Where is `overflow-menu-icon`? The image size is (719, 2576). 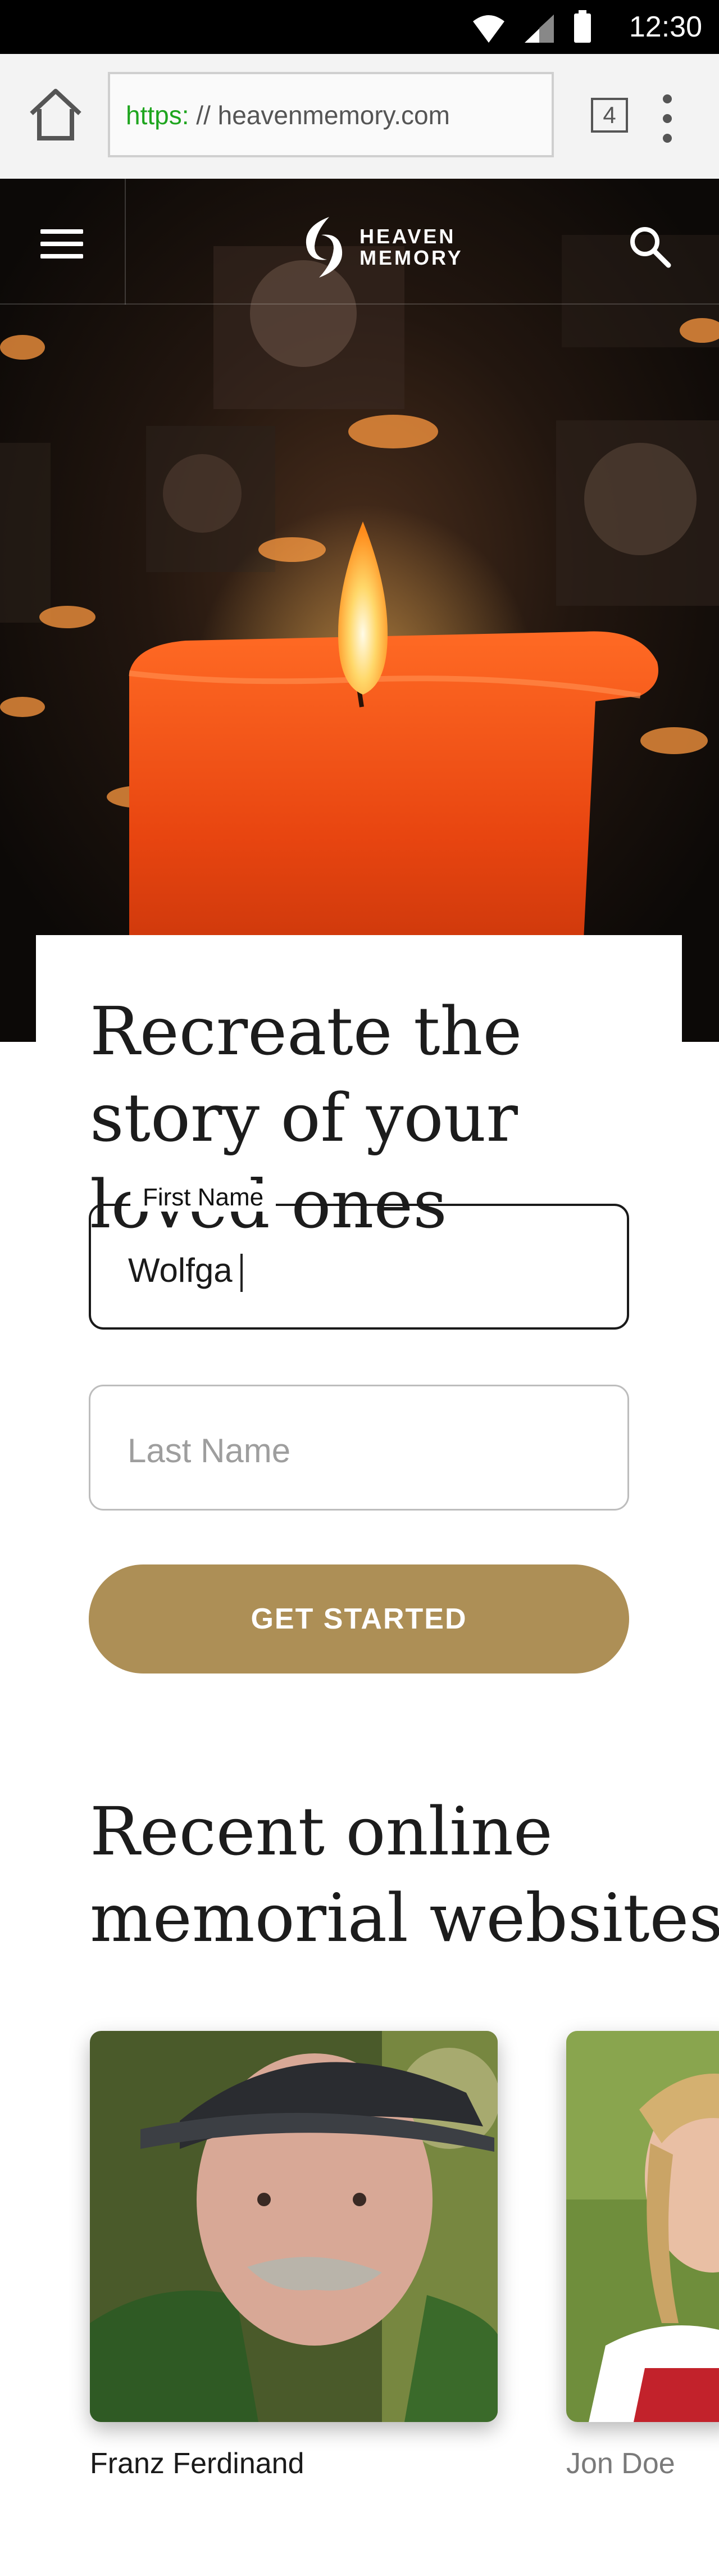 overflow-menu-icon is located at coordinates (668, 118).